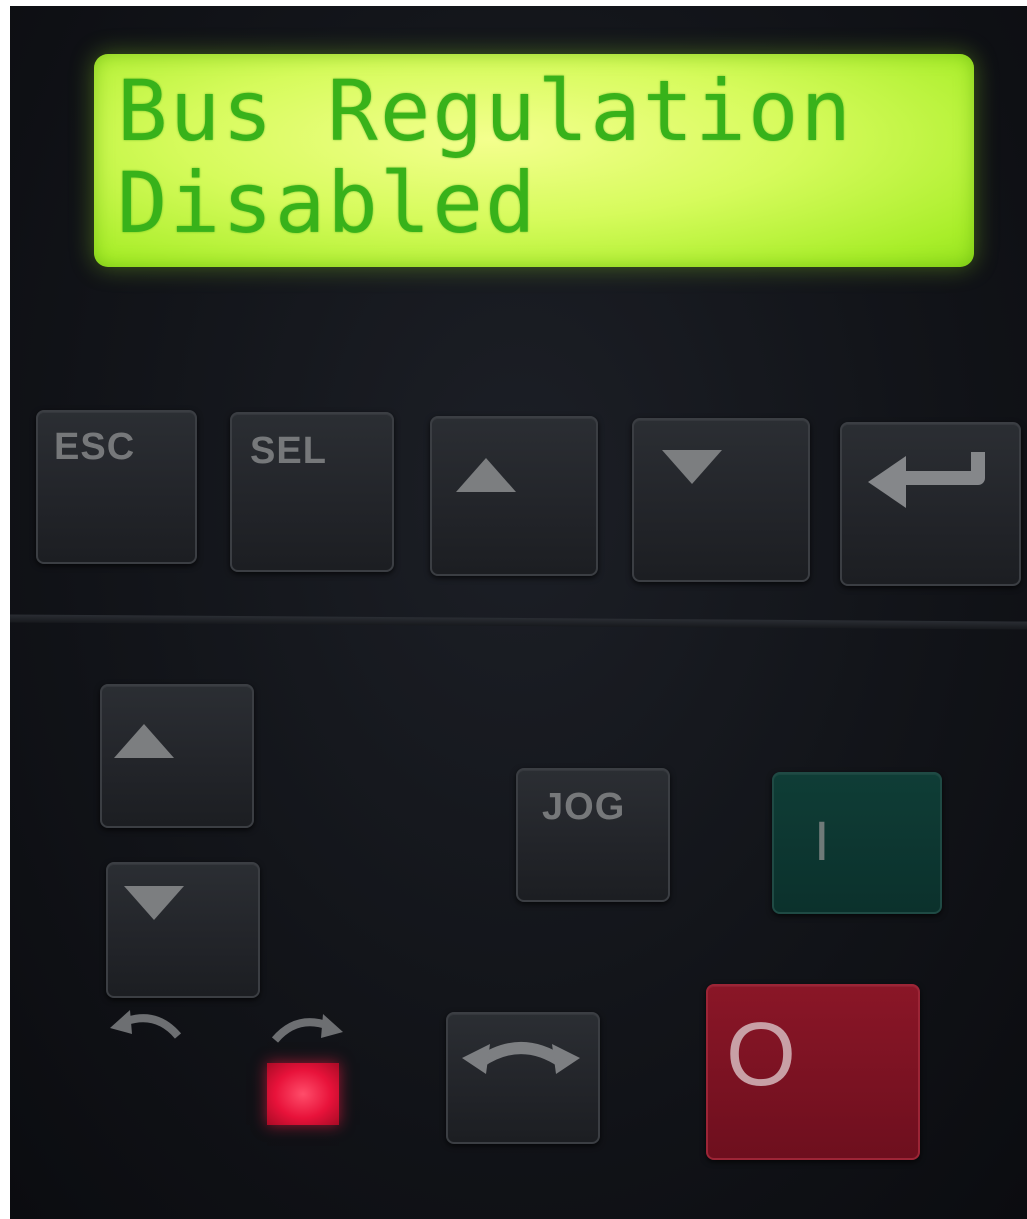 This screenshot has height=1219, width=1027. I want to click on start-label: I, so click(822, 840).